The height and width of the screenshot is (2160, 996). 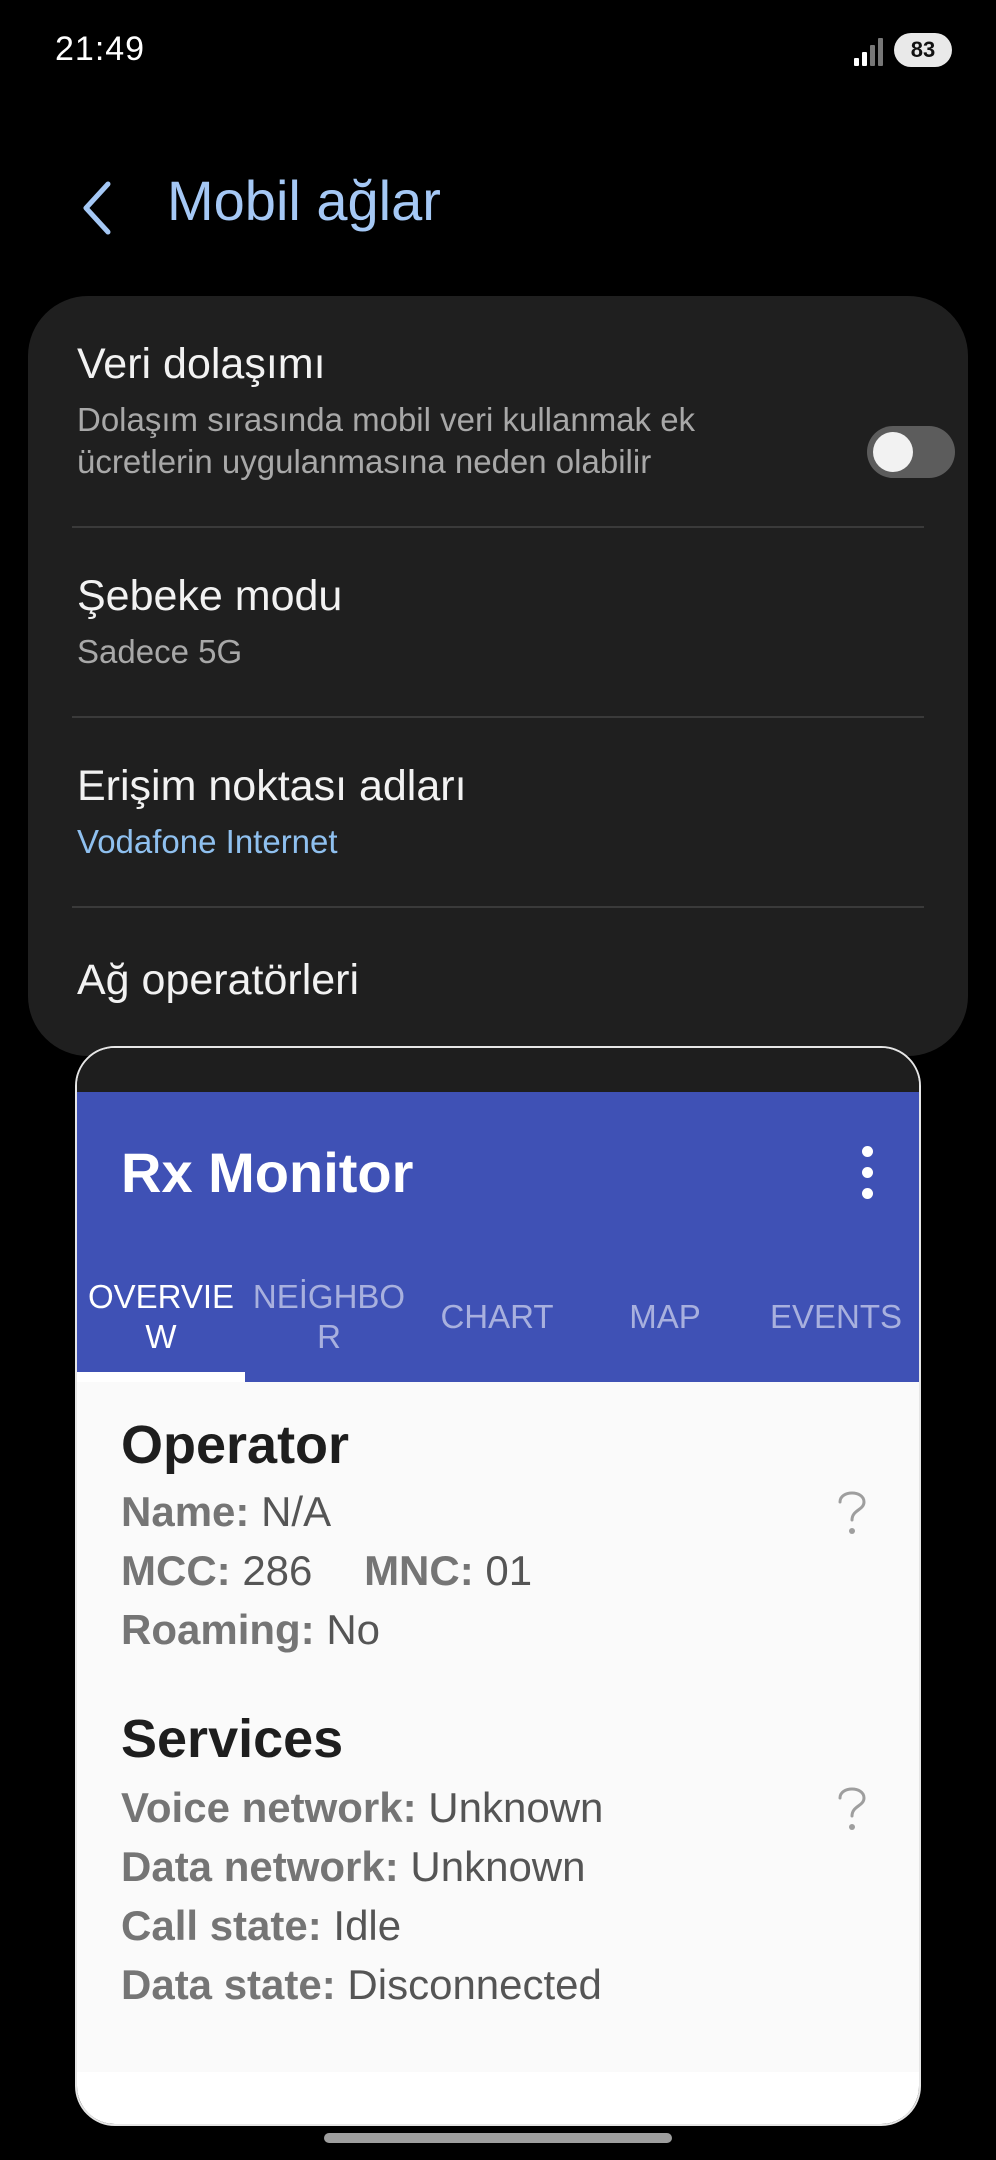 I want to click on data-state-row: Data state: Disconnected, so click(x=361, y=1985).